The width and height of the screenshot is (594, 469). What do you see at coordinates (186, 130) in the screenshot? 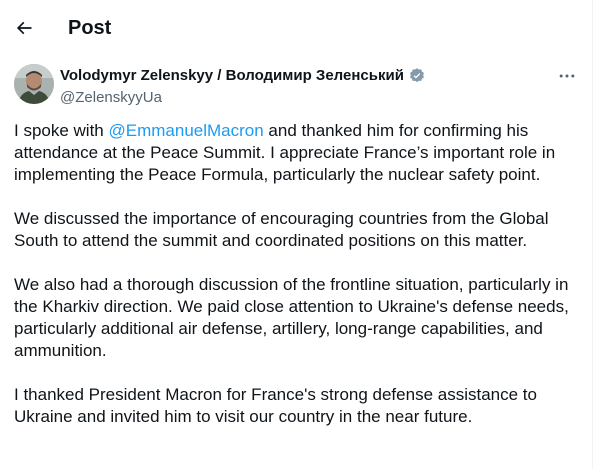
I see `mention-link: @EmmanuelMacron` at bounding box center [186, 130].